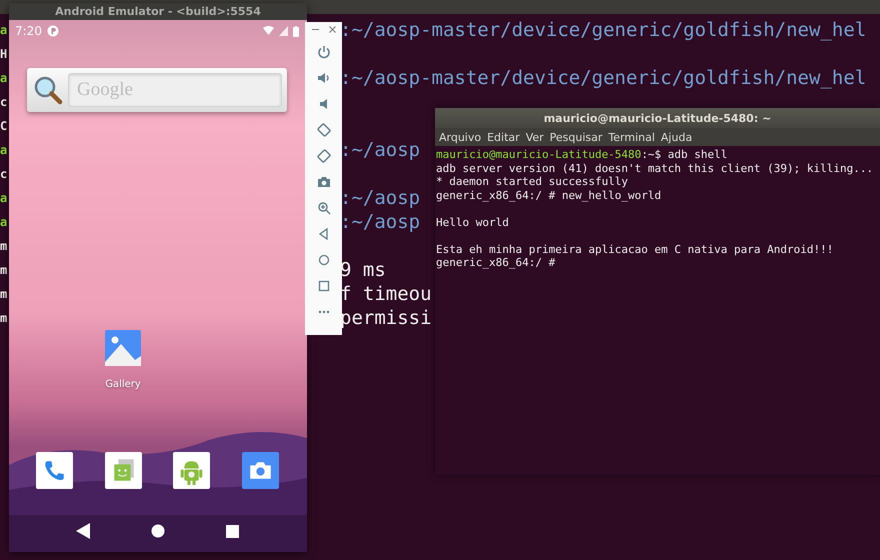 Image resolution: width=880 pixels, height=560 pixels. What do you see at coordinates (460, 137) in the screenshot?
I see `menu-item: Arquivo` at bounding box center [460, 137].